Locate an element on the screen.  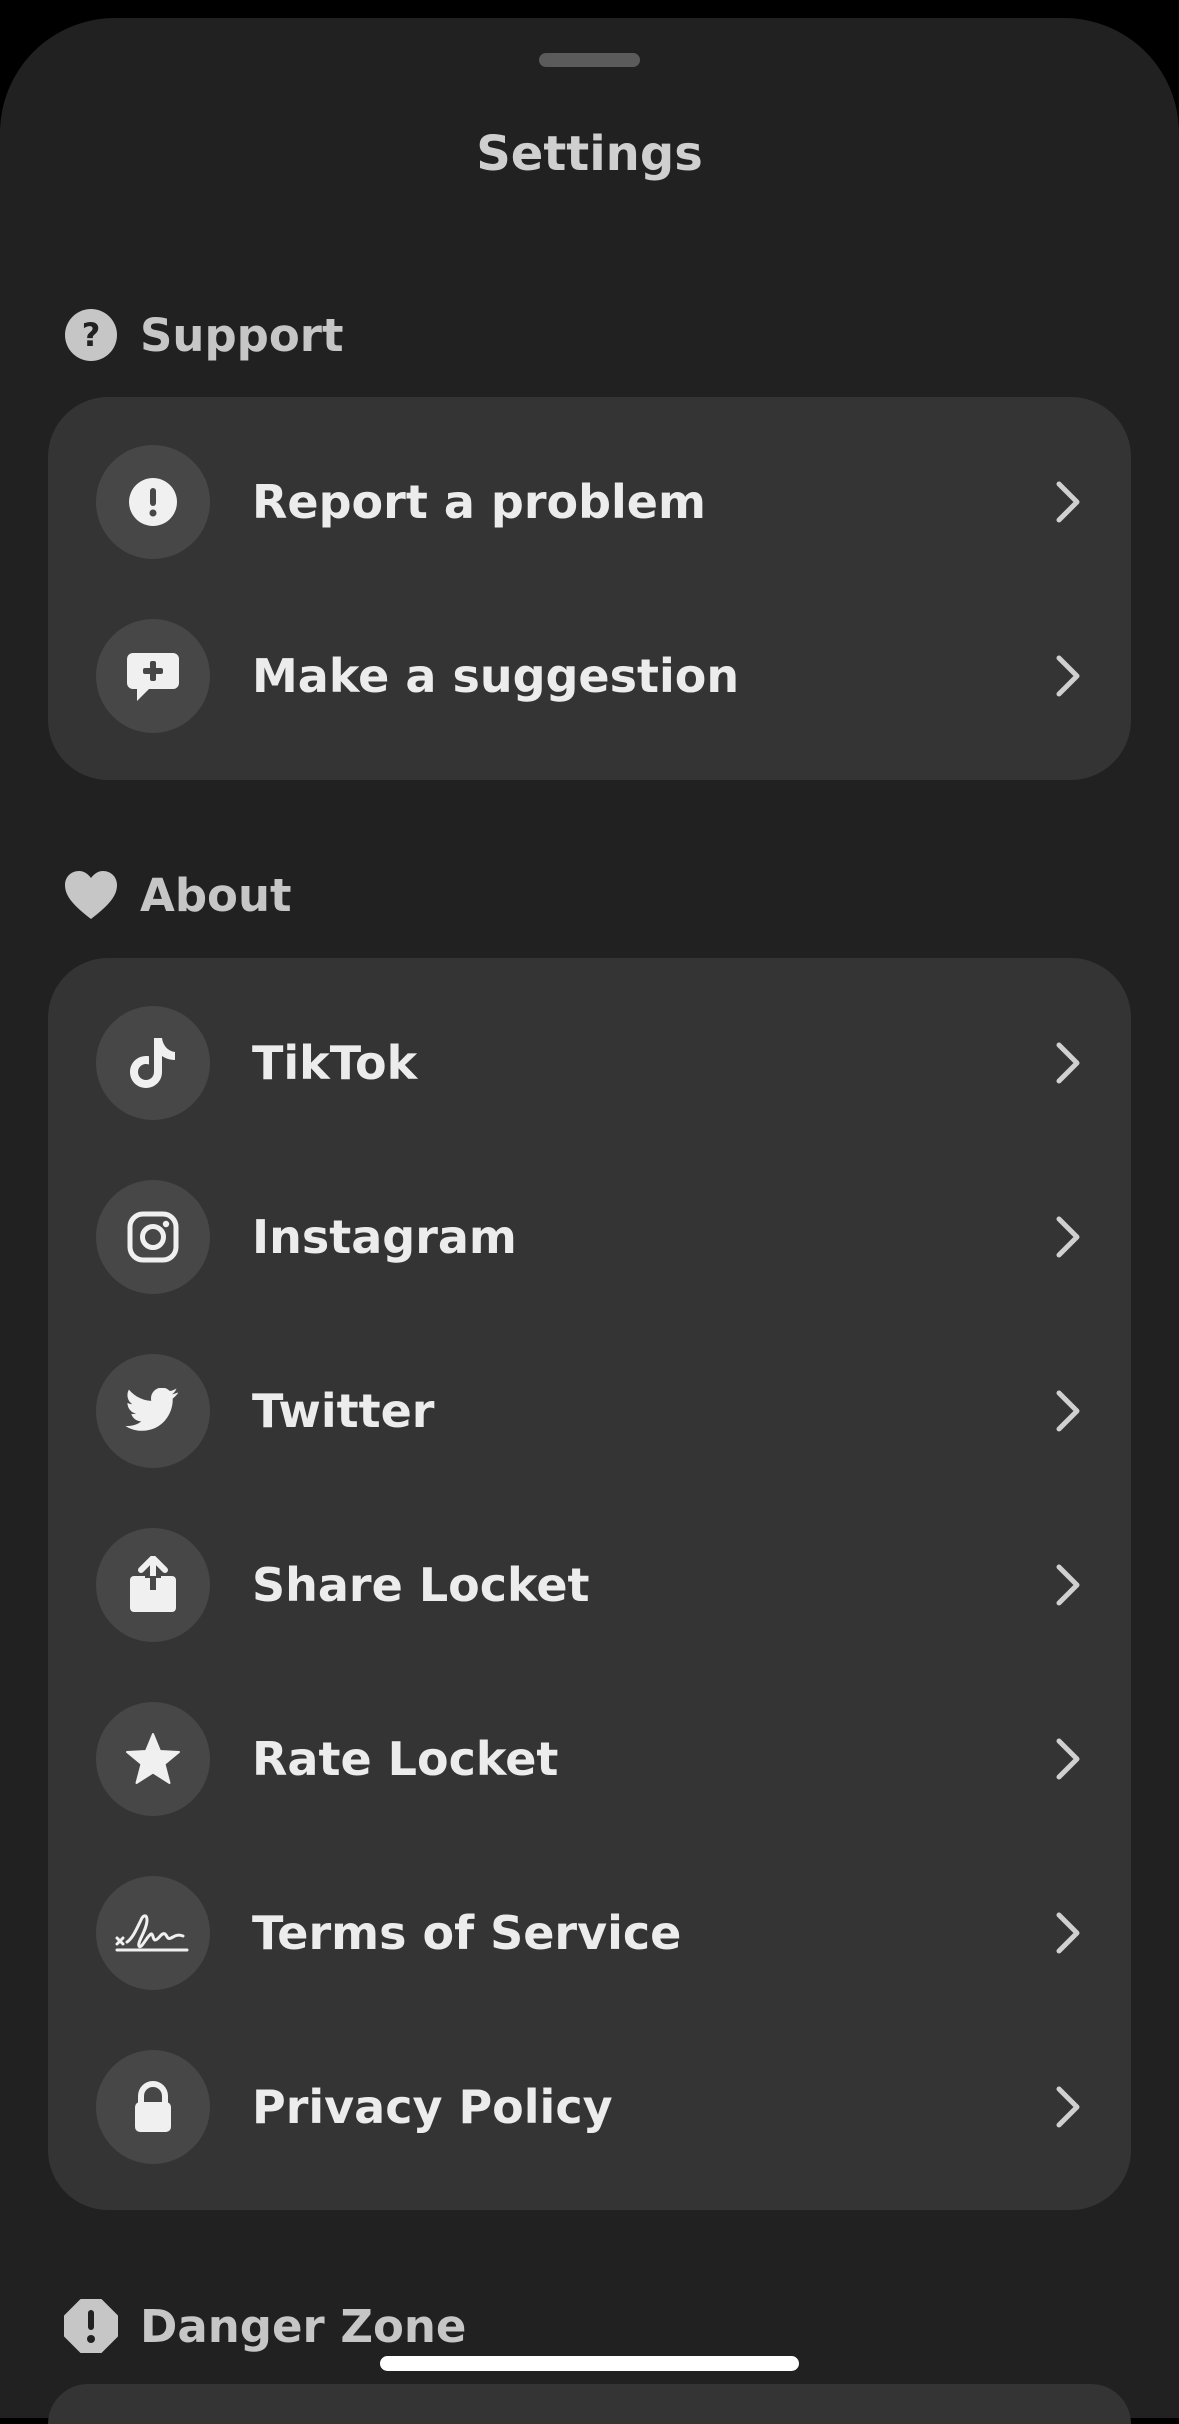
row-label: TikTok is located at coordinates (335, 1063).